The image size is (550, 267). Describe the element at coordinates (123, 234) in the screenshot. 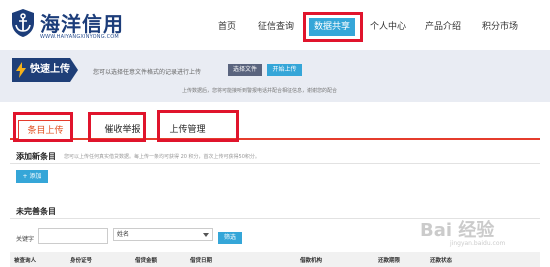

I see `field-select-value: 姓名` at that location.